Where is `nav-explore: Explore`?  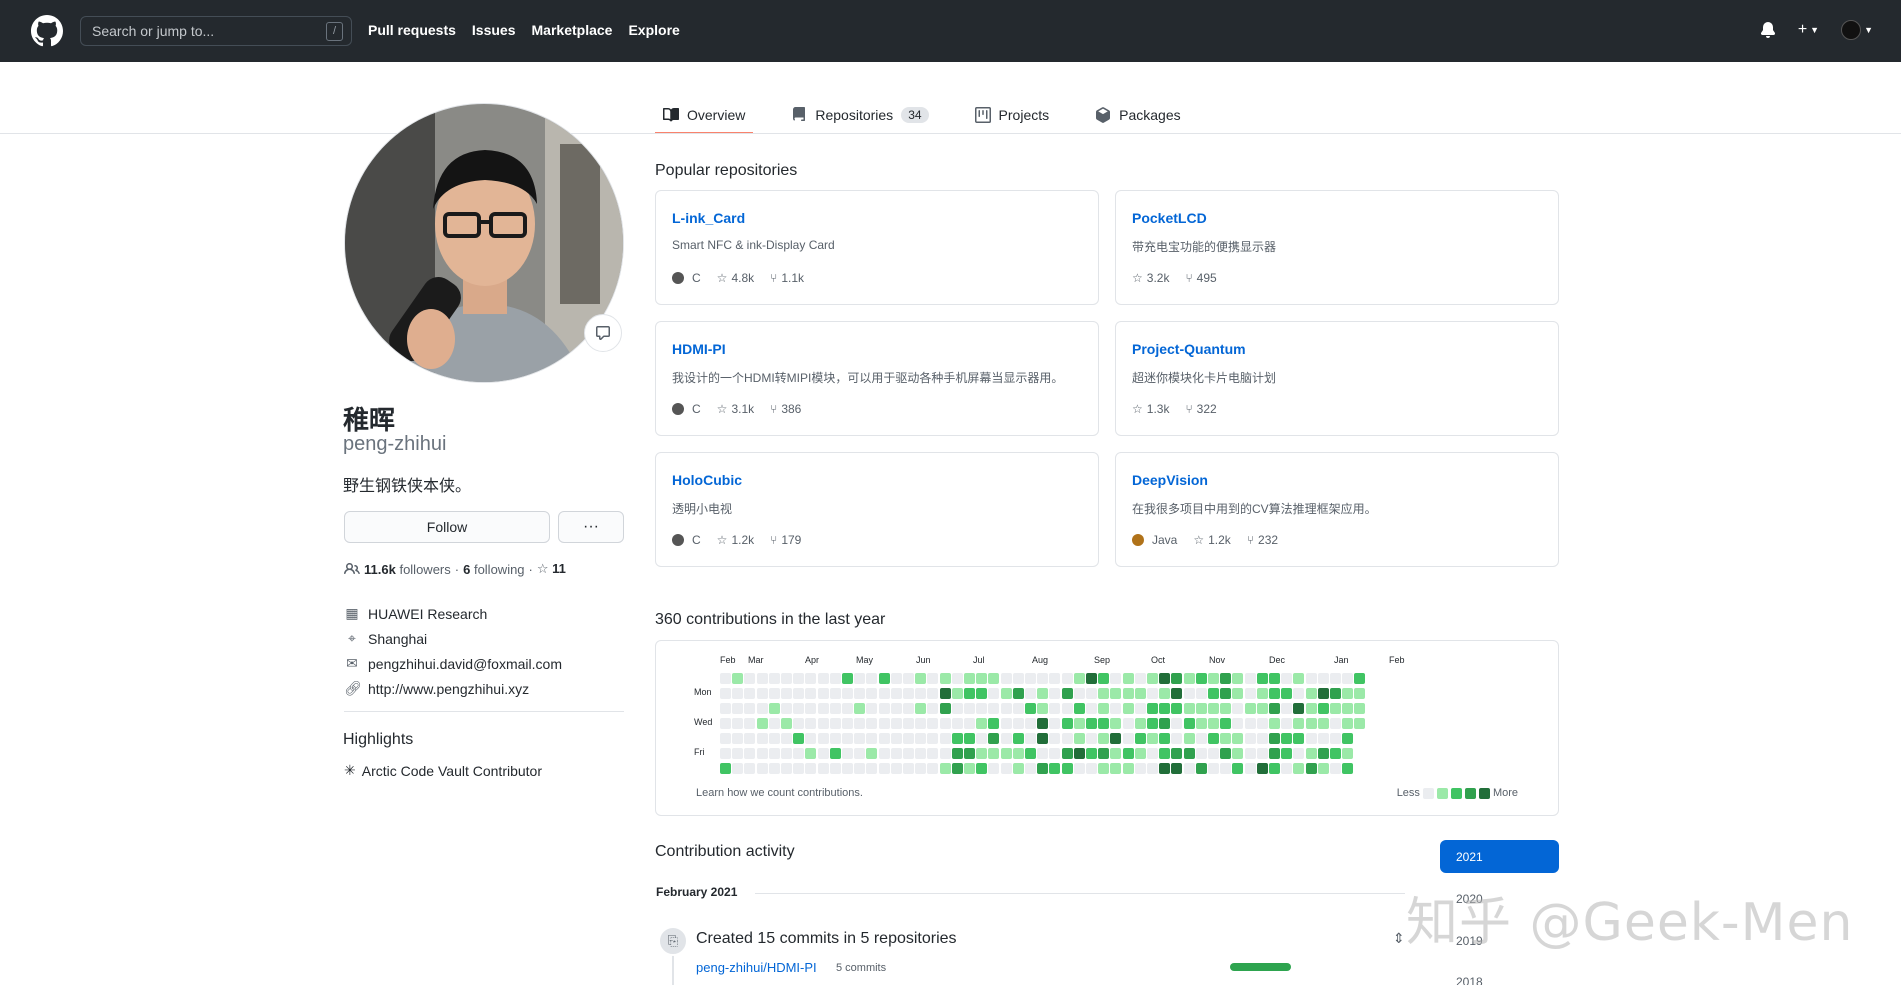 nav-explore: Explore is located at coordinates (653, 30).